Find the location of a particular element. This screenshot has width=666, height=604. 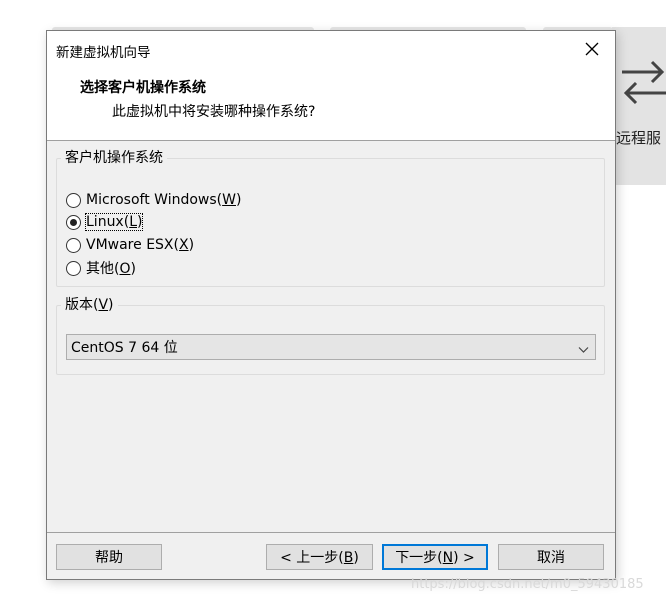

cancel-button-label: 取消 is located at coordinates (551, 558).